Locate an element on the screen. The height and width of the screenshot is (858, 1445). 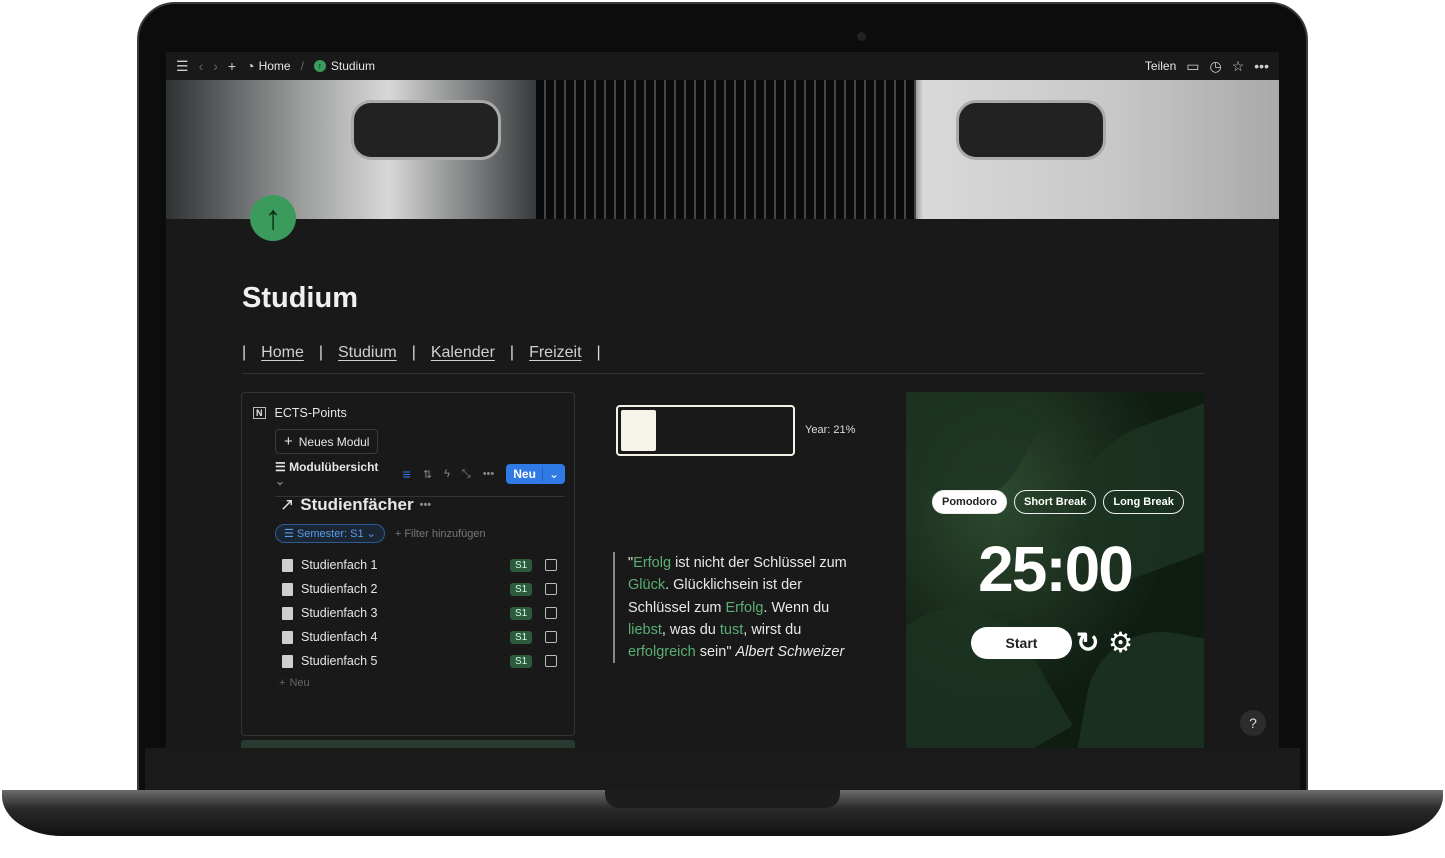
add-filter-button: + Filter hinzufügen is located at coordinates (440, 534).